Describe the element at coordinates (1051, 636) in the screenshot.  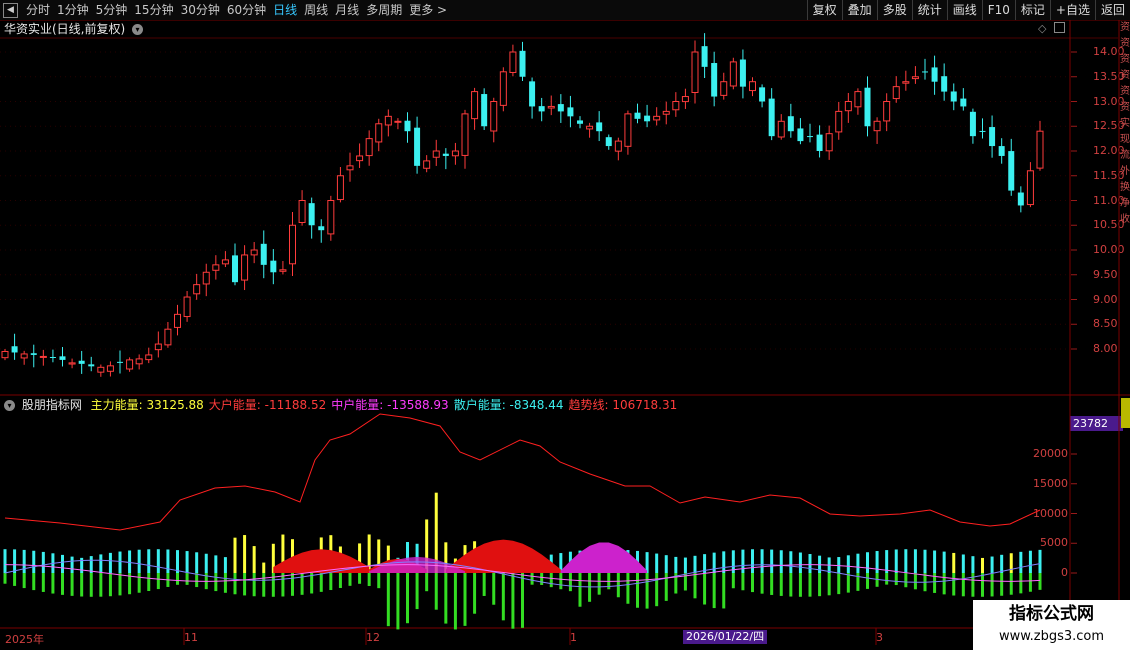
I see `watermark-url: www.zbgs3.com` at that location.